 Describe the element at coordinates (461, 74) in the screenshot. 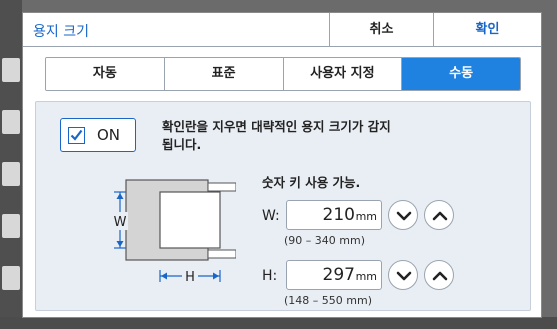

I see `tab-manual: 수동` at that location.